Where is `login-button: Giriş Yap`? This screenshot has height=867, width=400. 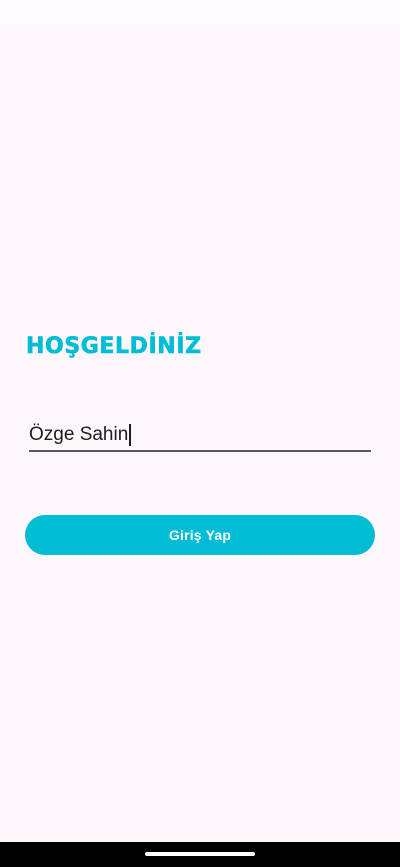 login-button: Giriş Yap is located at coordinates (200, 535).